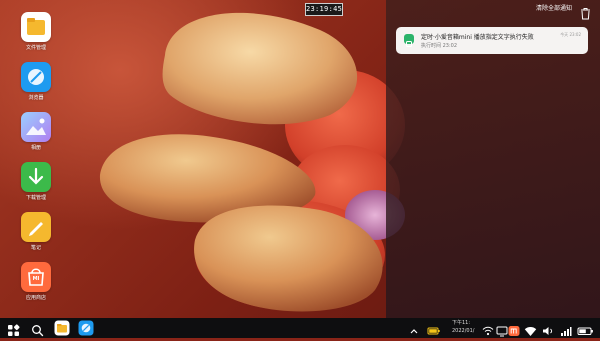  I want to click on network-icon, so click(488, 329).